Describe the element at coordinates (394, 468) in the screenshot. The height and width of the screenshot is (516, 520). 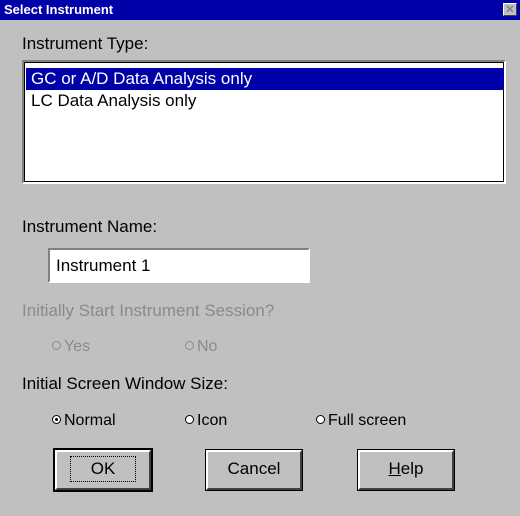
I see `help-mnemonic: H` at that location.